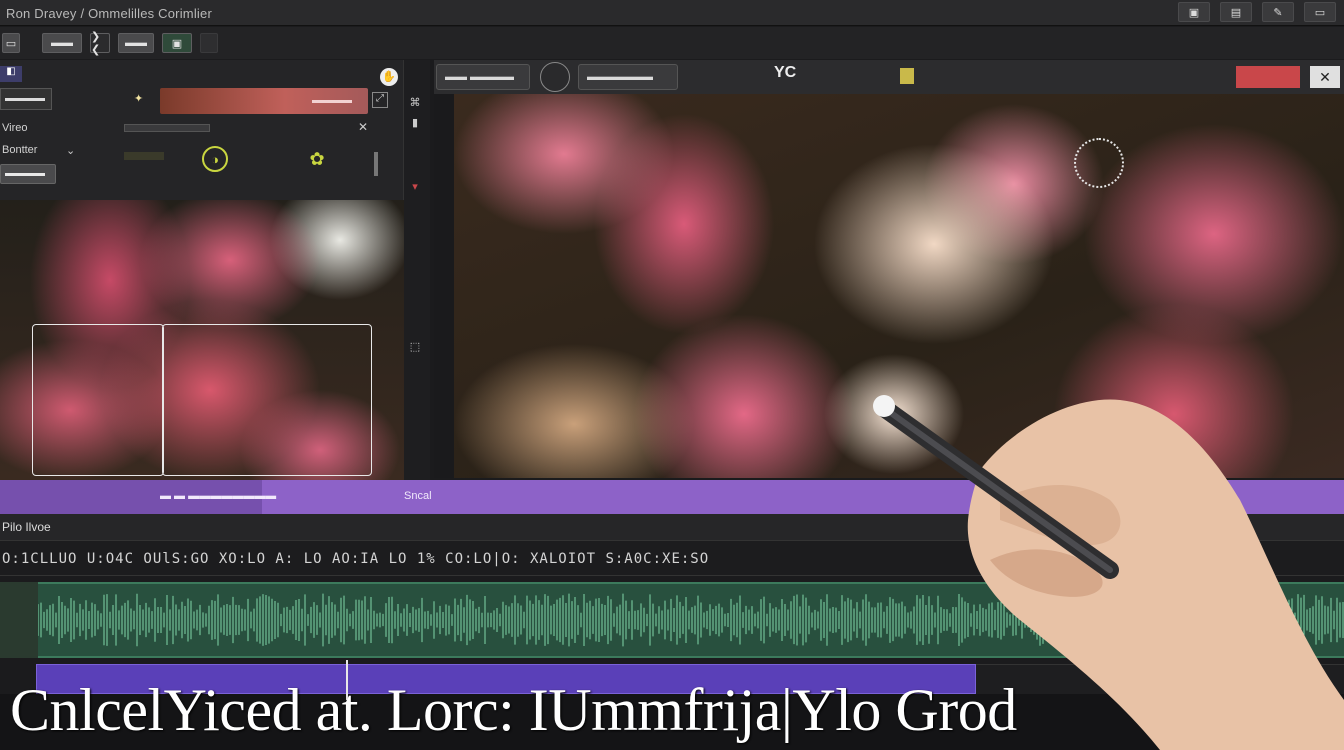 The image size is (1344, 750). I want to click on range-selection-bar: ▬ ▬ ▬▬▬▬▬▬▬▬ Sncal, so click(672, 497).